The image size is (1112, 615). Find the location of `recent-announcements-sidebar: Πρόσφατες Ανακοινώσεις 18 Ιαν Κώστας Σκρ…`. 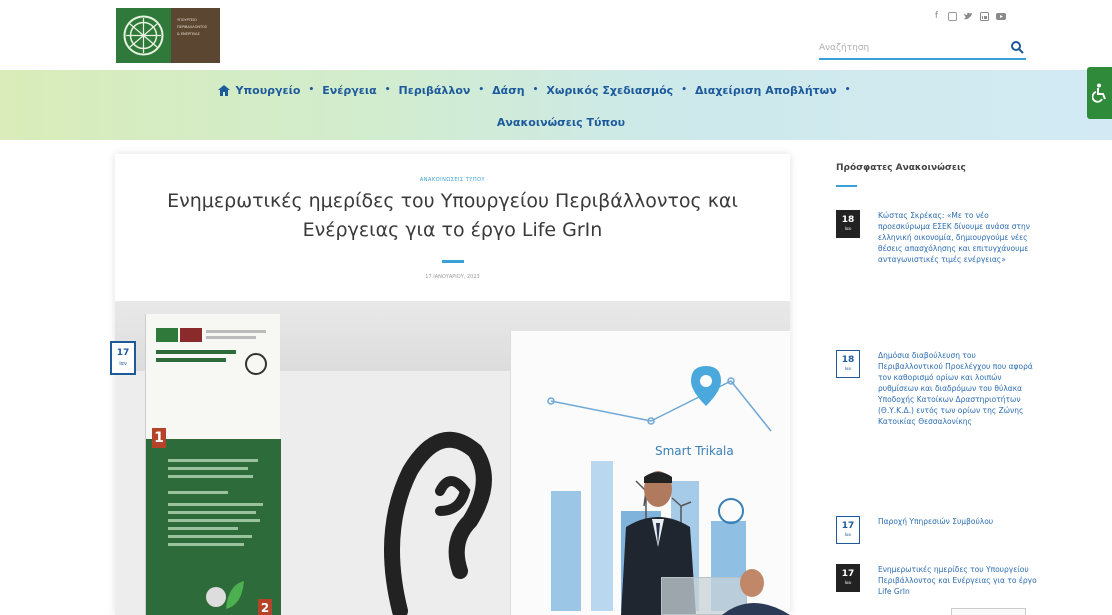

recent-announcements-sidebar: Πρόσφατες Ανακοινώσεις 18 Ιαν Κώστας Σκρ… is located at coordinates (941, 384).